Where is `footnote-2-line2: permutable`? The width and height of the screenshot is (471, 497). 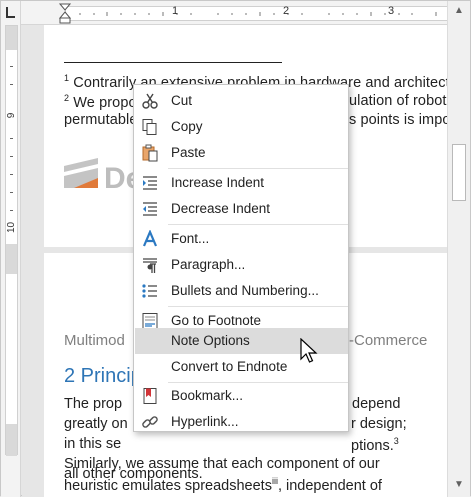 footnote-2-line2: permutable is located at coordinates (101, 120).